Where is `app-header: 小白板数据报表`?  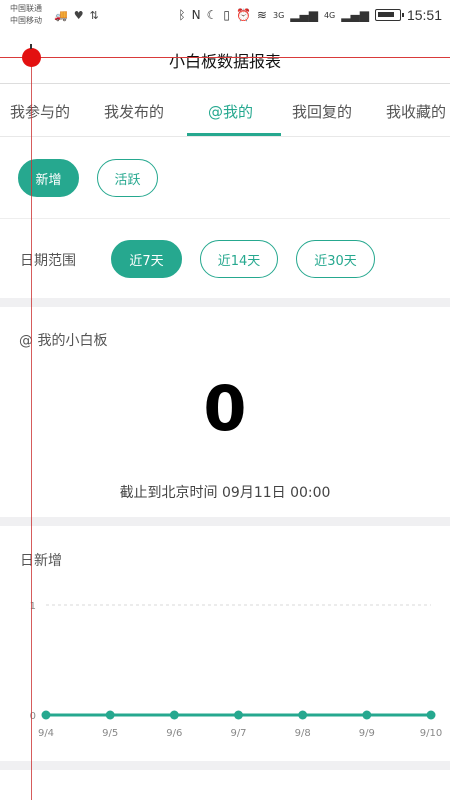 app-header: 小白板数据报表 is located at coordinates (225, 58).